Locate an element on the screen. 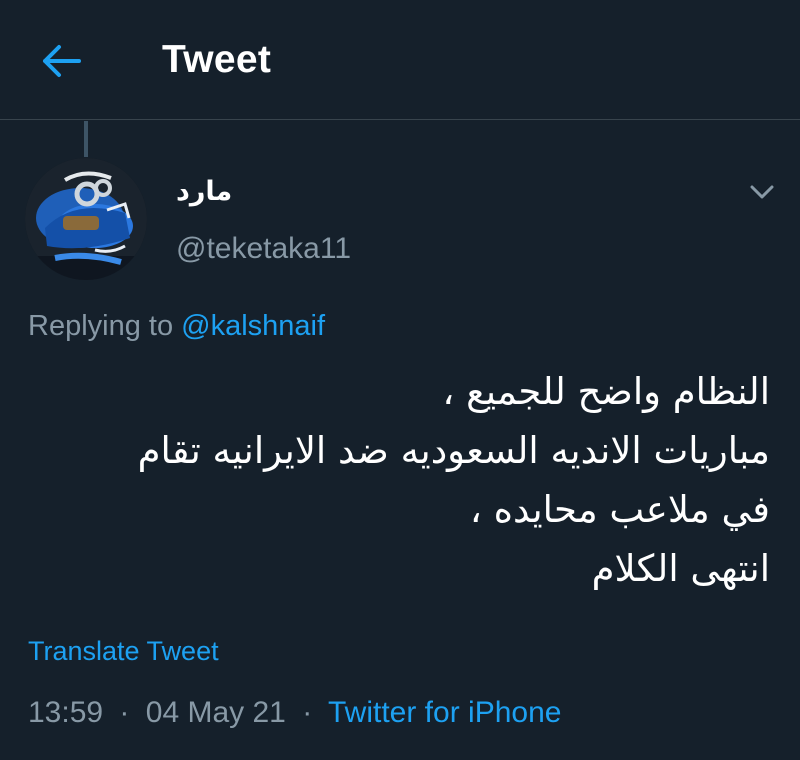 Image resolution: width=800 pixels, height=760 pixels. back-button is located at coordinates (61, 61).